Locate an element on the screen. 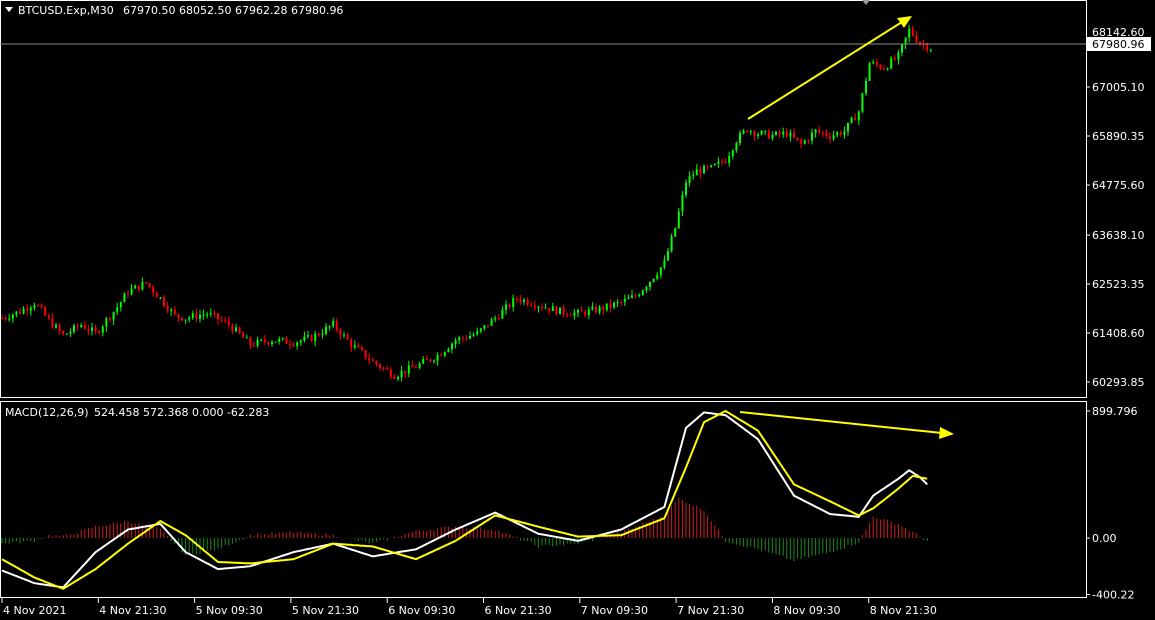 The height and width of the screenshot is (620, 1155). time-tick-label: 5 Nov 09:30 is located at coordinates (229, 610).